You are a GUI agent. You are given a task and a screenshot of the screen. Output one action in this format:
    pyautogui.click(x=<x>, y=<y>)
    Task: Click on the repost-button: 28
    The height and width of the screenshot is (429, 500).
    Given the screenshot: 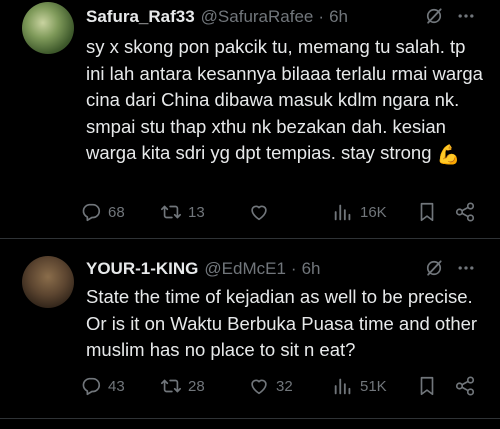 What is the action you would take?
    pyautogui.click(x=182, y=386)
    